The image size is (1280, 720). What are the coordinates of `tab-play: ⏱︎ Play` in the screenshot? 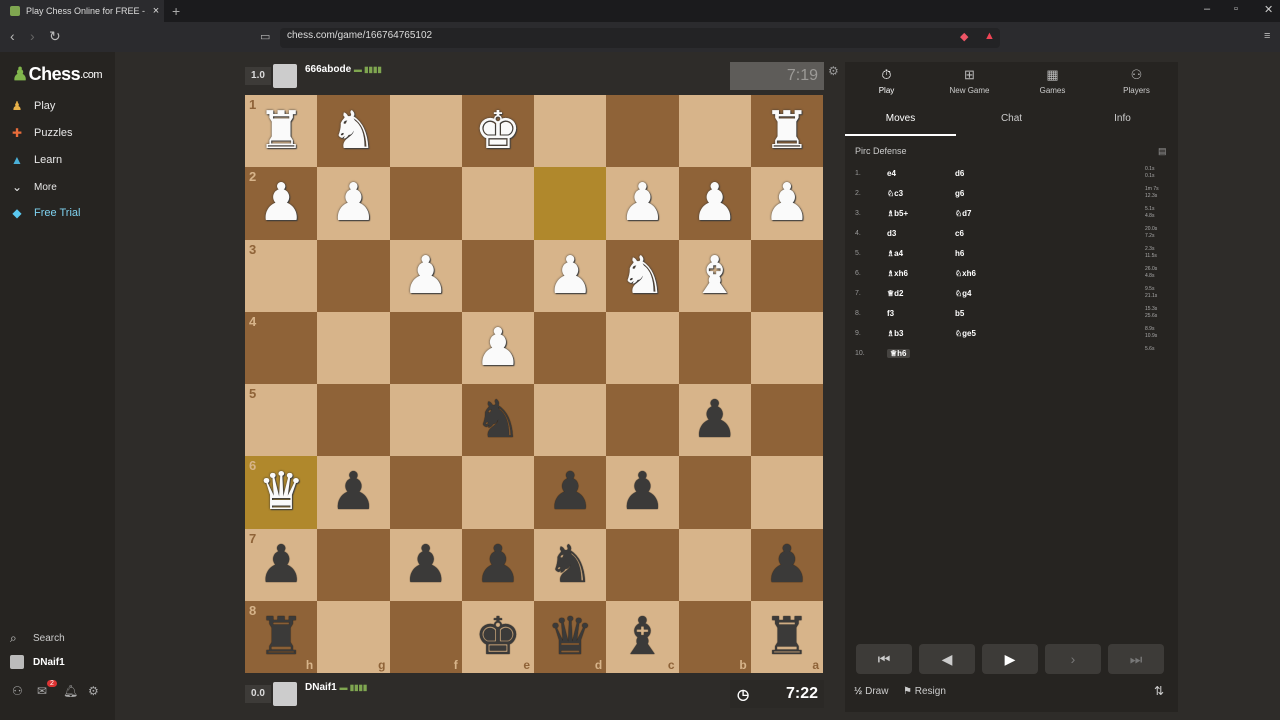 It's located at (886, 81).